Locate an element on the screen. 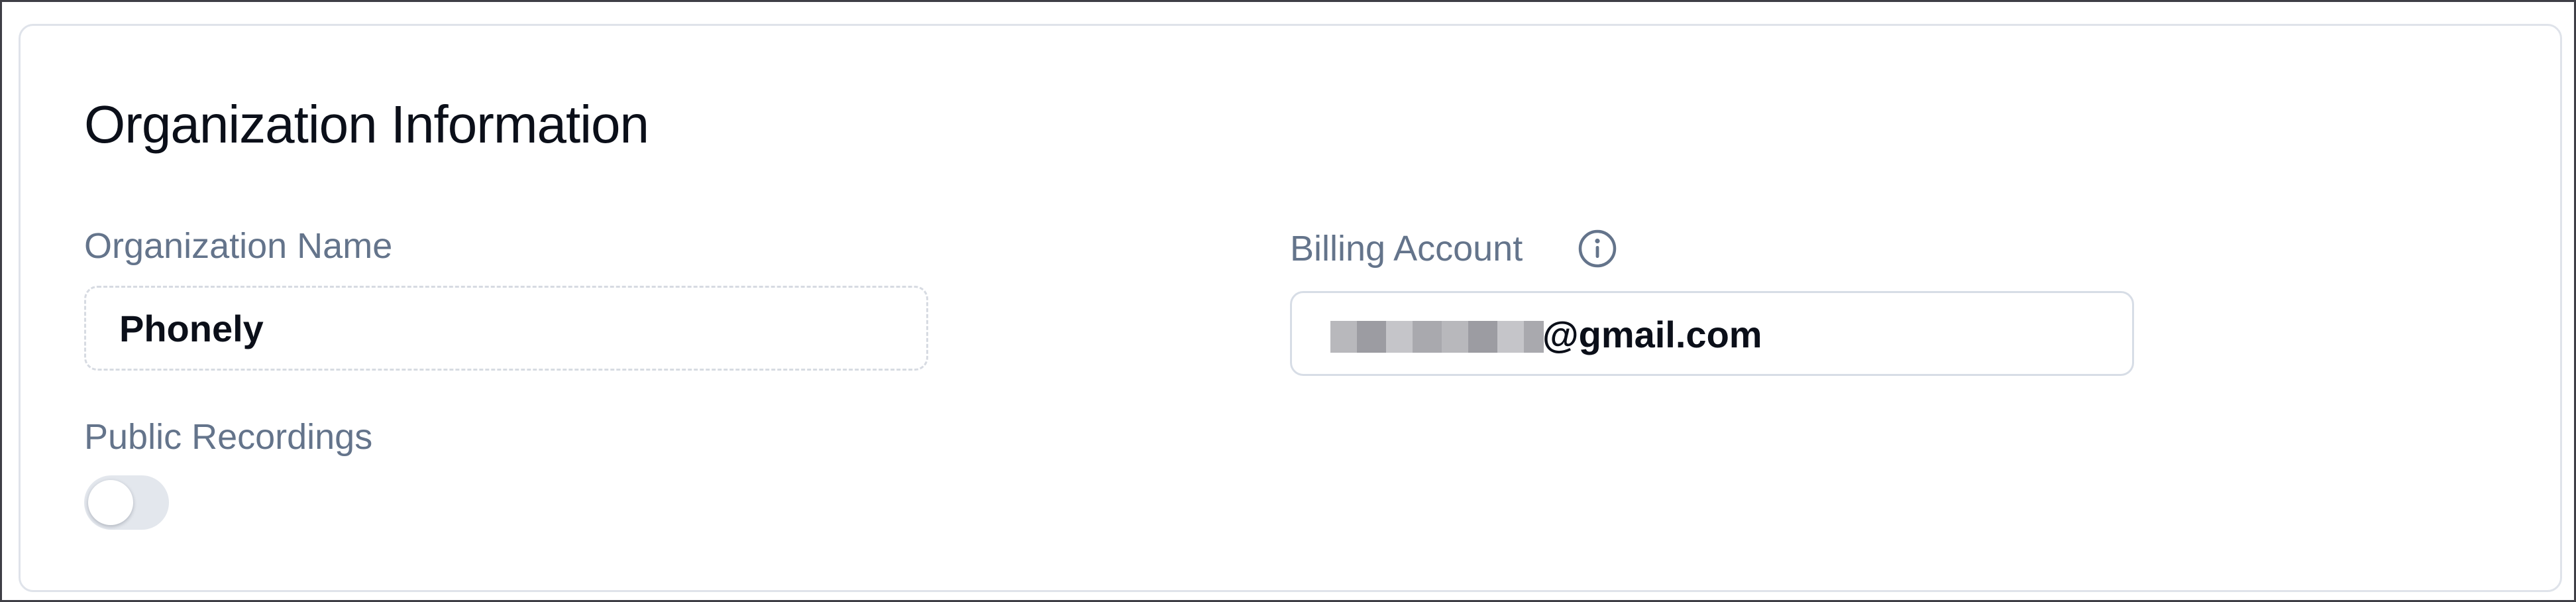 Image resolution: width=2576 pixels, height=602 pixels. organization-name-label: Organization Name is located at coordinates (238, 246).